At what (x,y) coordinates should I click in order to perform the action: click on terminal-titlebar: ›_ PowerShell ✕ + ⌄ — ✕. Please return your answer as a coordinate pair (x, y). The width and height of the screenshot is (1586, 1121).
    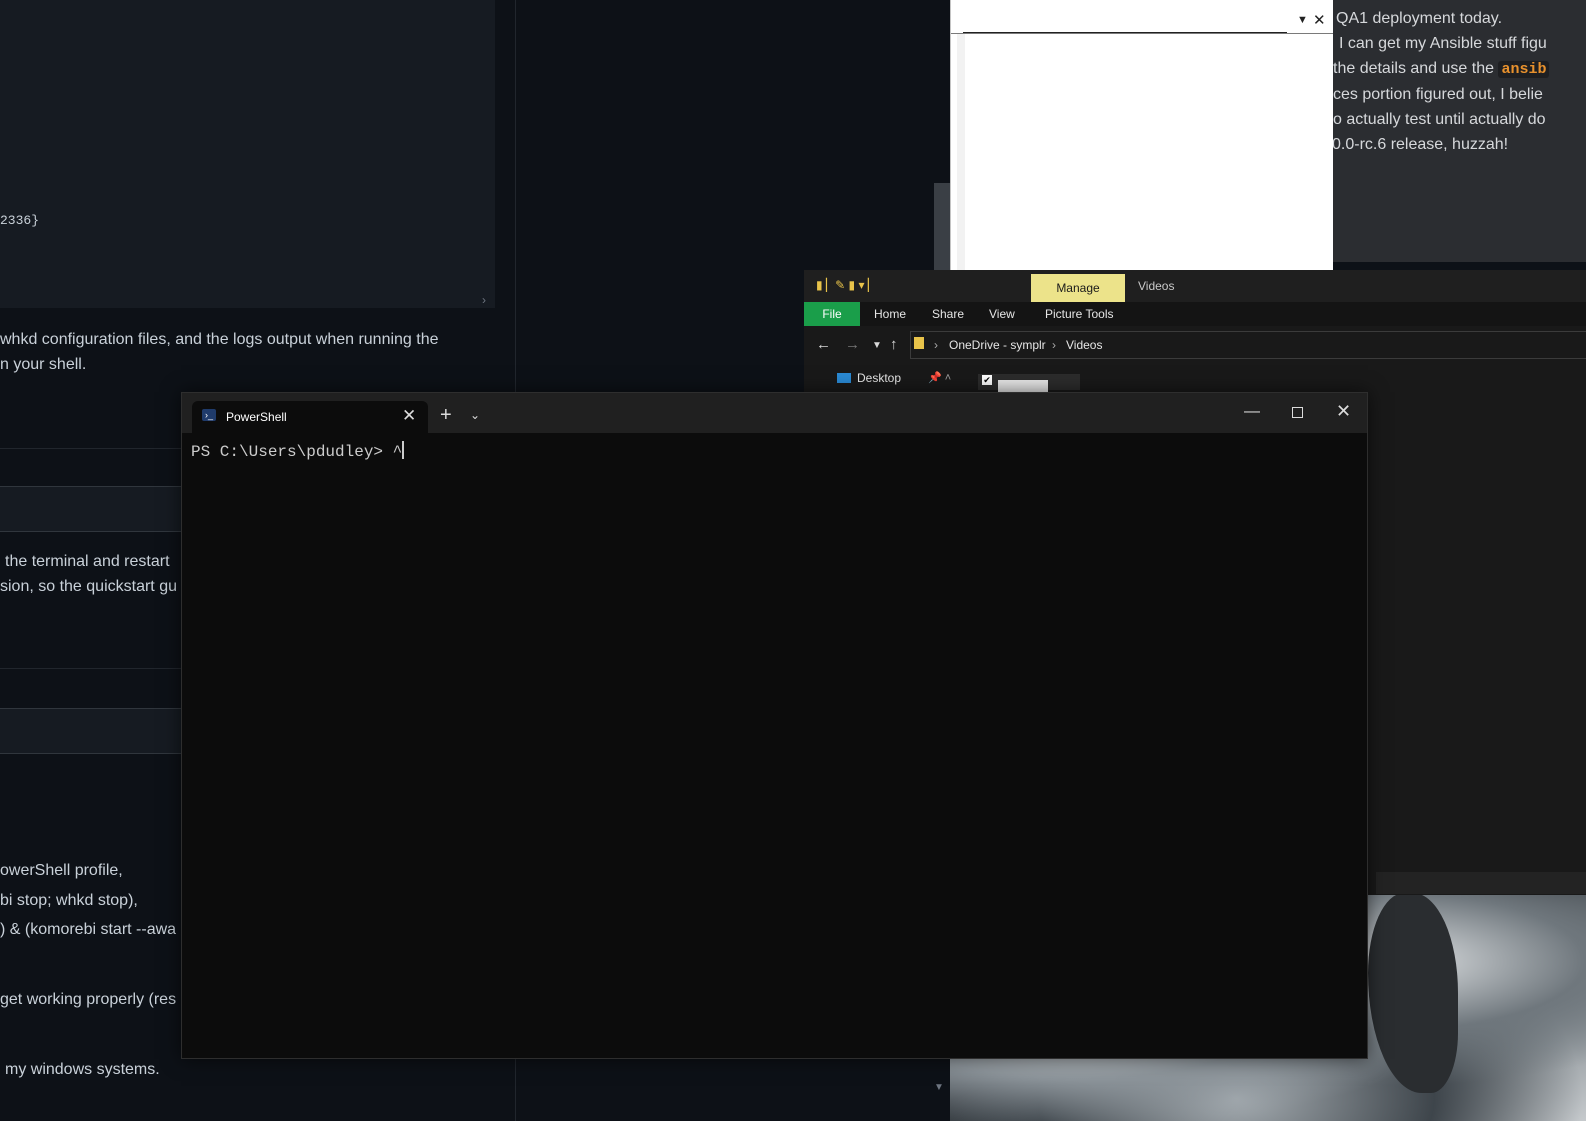
    Looking at the image, I should click on (774, 413).